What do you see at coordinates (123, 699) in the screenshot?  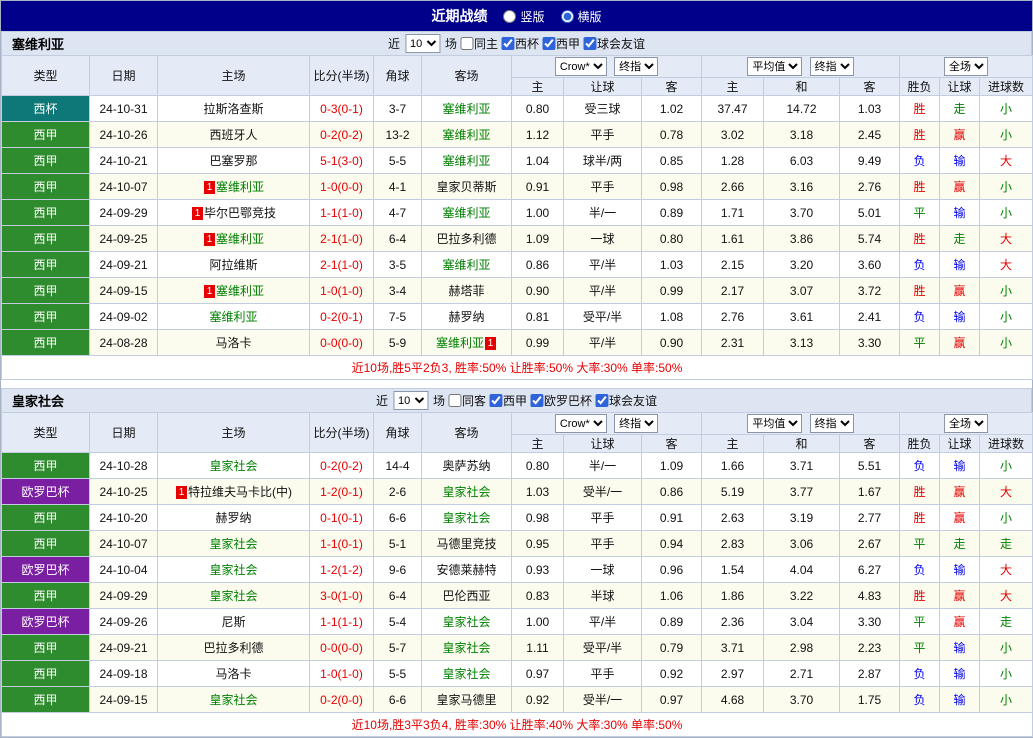 I see `match-date: 24-09-15` at bounding box center [123, 699].